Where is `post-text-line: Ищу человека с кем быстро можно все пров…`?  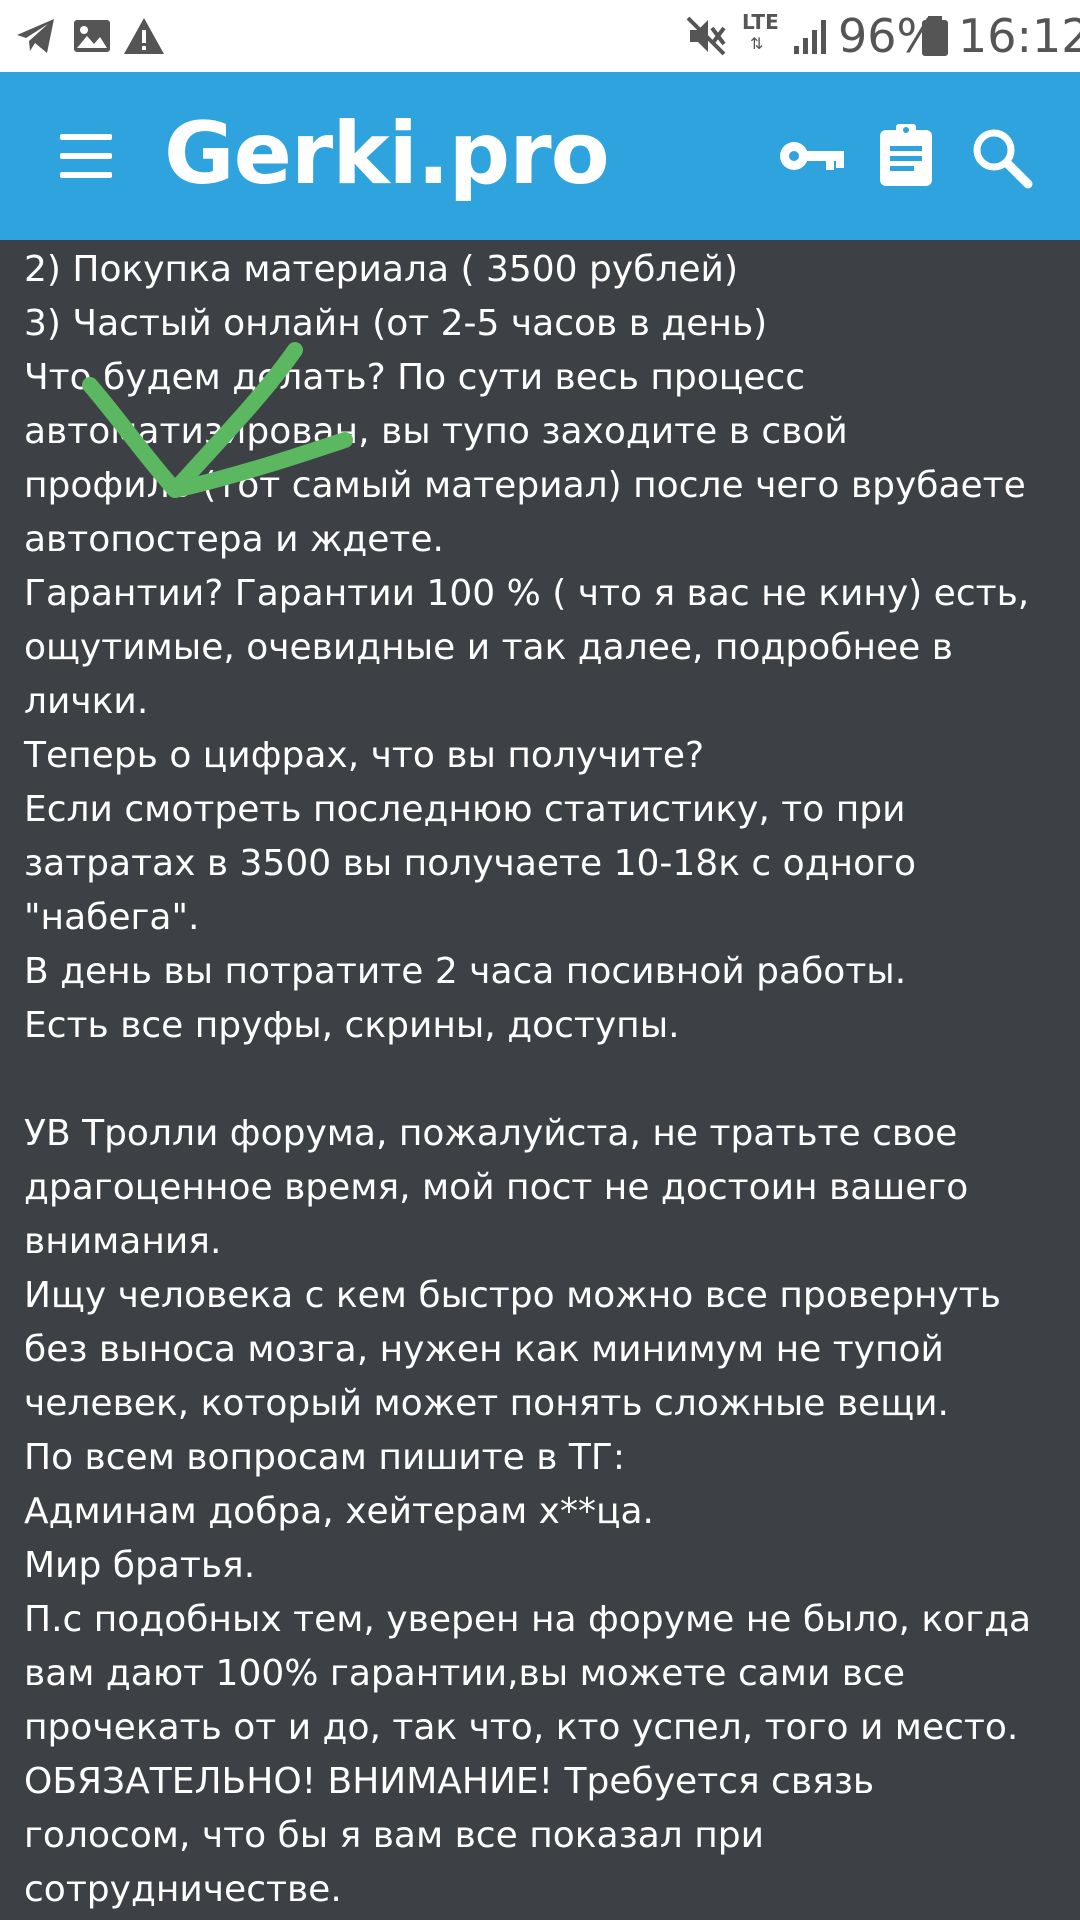 post-text-line: Ищу человека с кем быстро можно все пров… is located at coordinates (512, 1295).